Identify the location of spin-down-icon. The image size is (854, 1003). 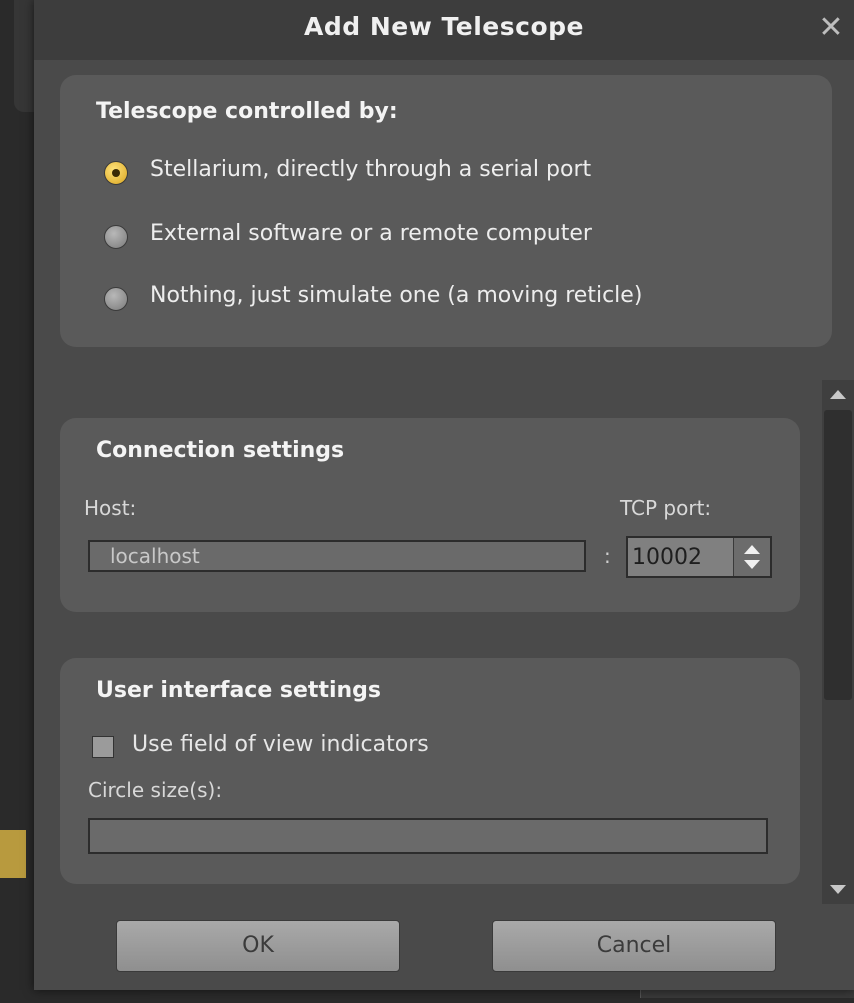
(752, 564).